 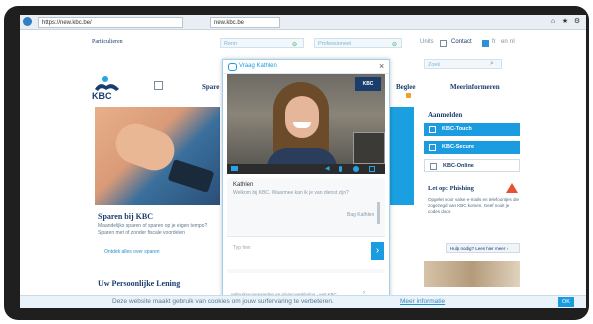 I want to click on login-kbc-online-button: KBC-Online, so click(x=472, y=165).